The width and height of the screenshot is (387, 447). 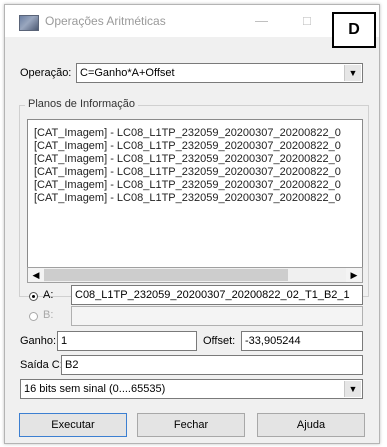 I want to click on offset-value: -33,905244, so click(x=273, y=341).